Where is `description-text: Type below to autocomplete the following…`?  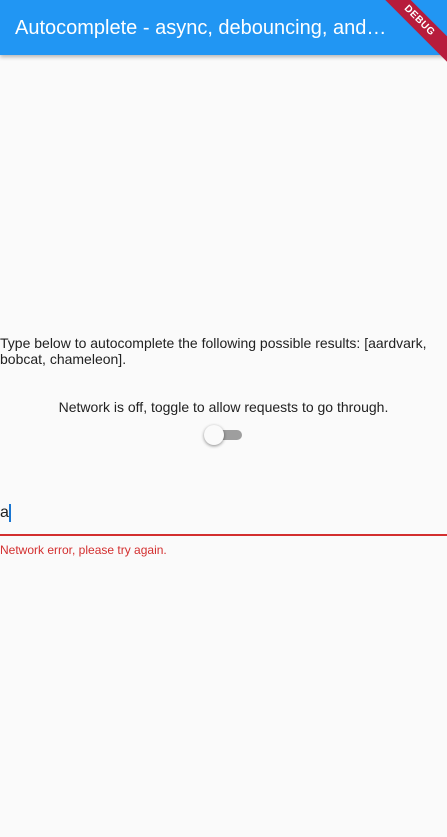
description-text: Type below to autocomplete the following… is located at coordinates (213, 351).